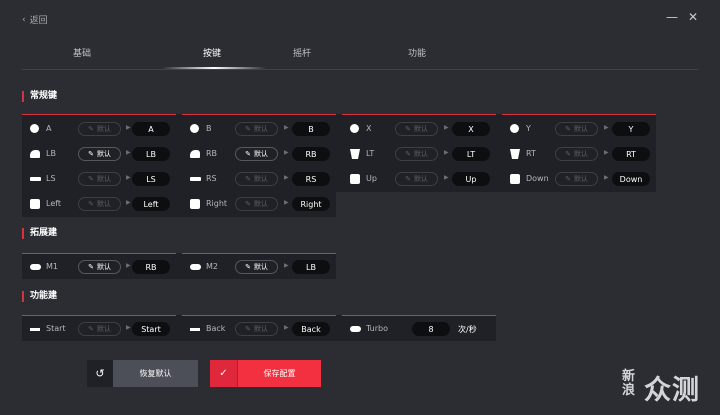 This screenshot has width=720, height=415. What do you see at coordinates (431, 329) in the screenshot?
I see `turbo-rate-input: 8` at bounding box center [431, 329].